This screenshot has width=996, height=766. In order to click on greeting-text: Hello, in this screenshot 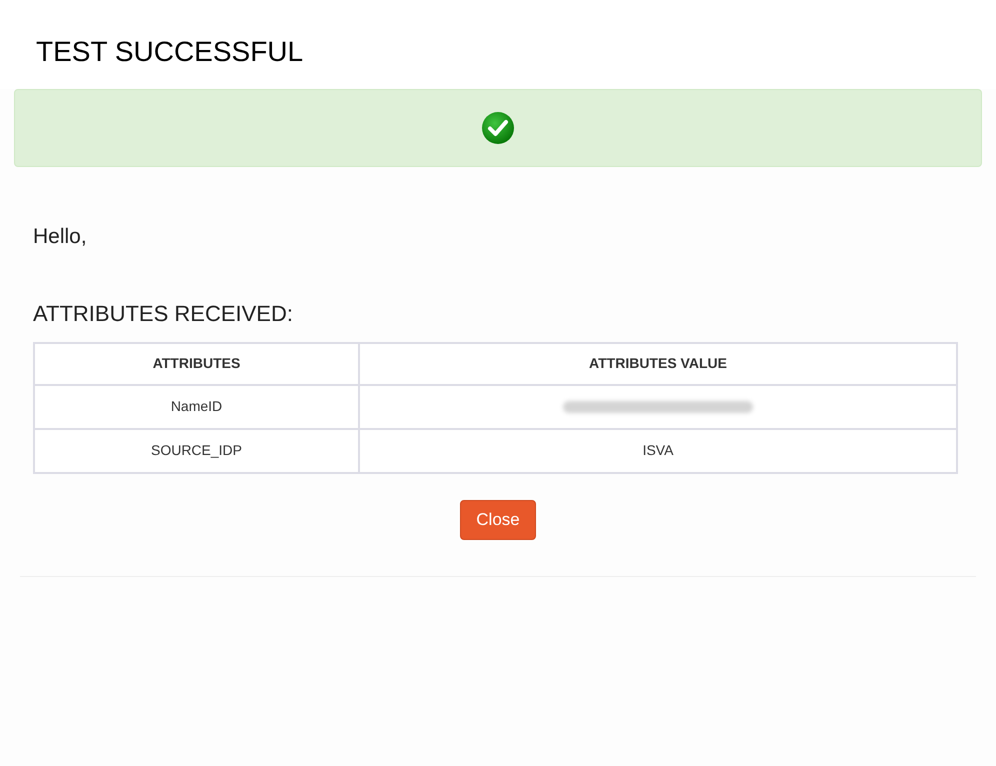, I will do `click(60, 237)`.